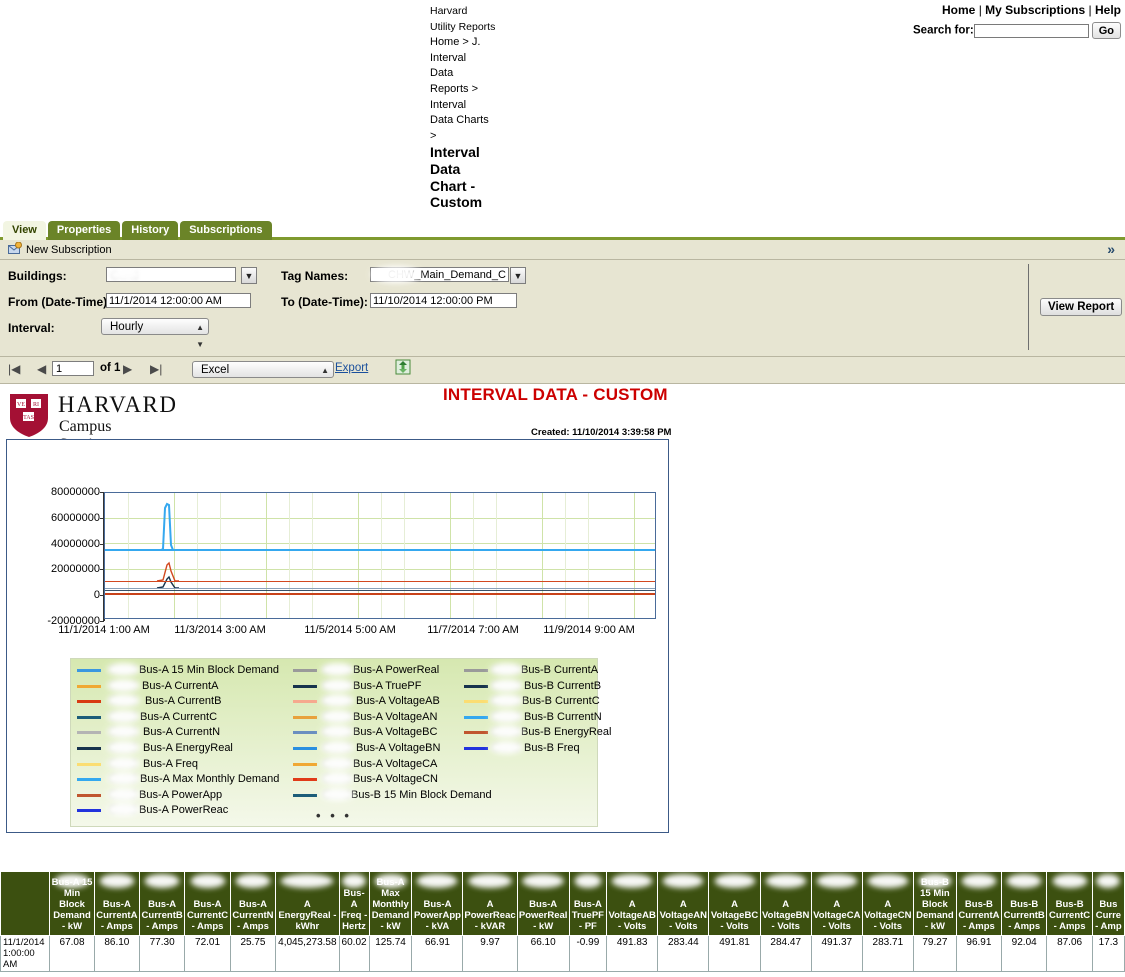  I want to click on nav-home-link: Home, so click(958, 10).